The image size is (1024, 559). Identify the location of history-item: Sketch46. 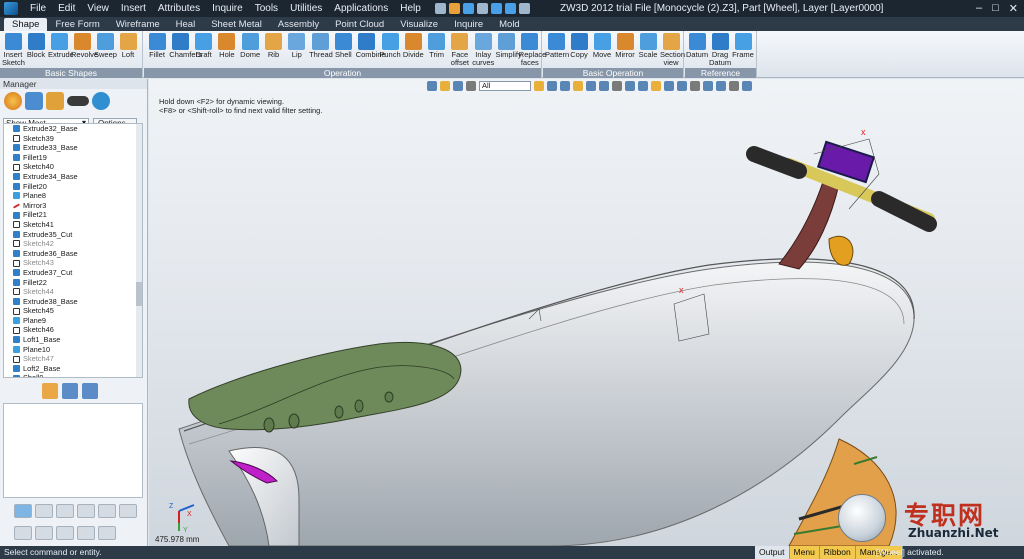
(73, 330).